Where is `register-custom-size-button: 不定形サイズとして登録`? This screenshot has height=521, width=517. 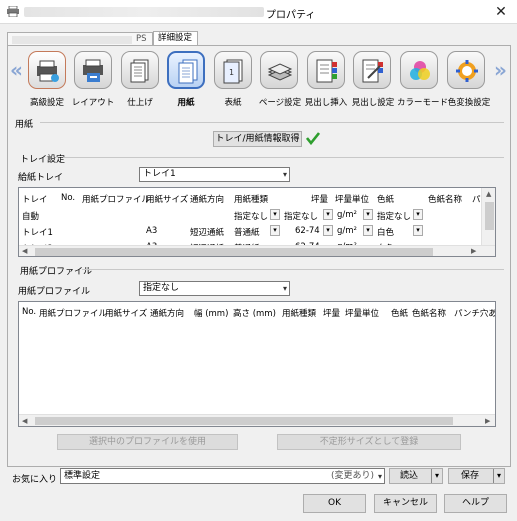
register-custom-size-button: 不定形サイズとして登録 is located at coordinates (369, 442).